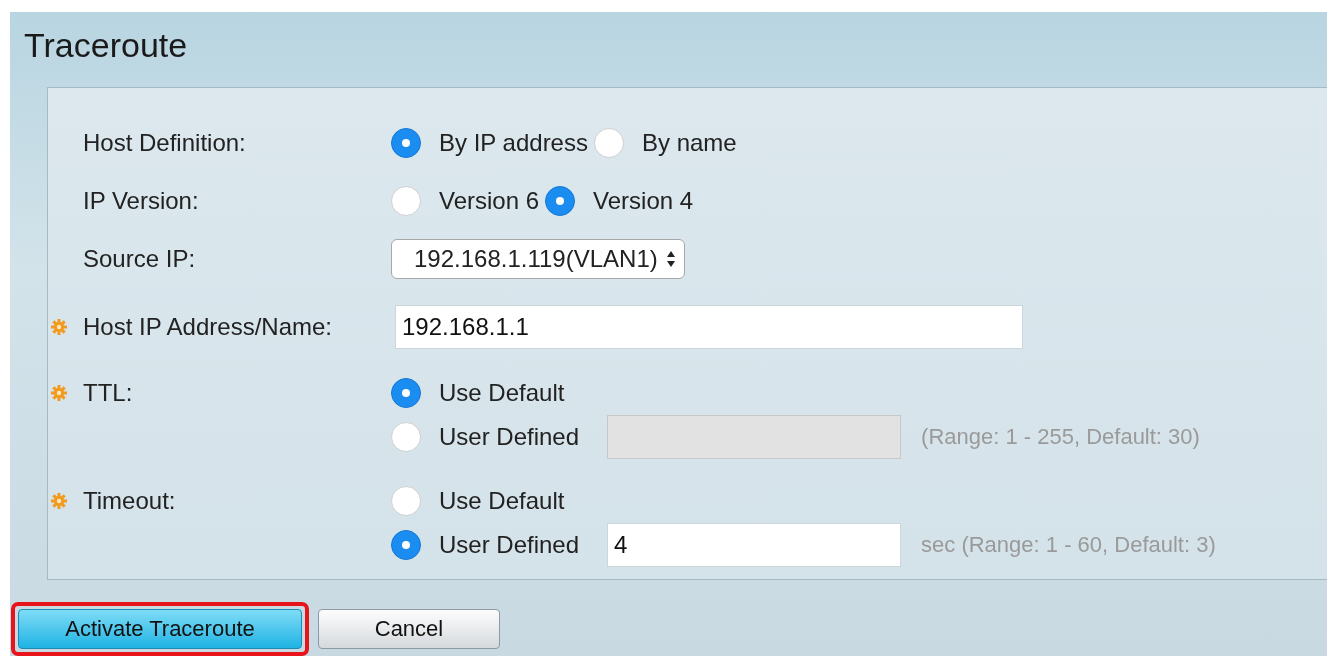 The image size is (1327, 668). I want to click on field-label: IP Version:, so click(141, 201).